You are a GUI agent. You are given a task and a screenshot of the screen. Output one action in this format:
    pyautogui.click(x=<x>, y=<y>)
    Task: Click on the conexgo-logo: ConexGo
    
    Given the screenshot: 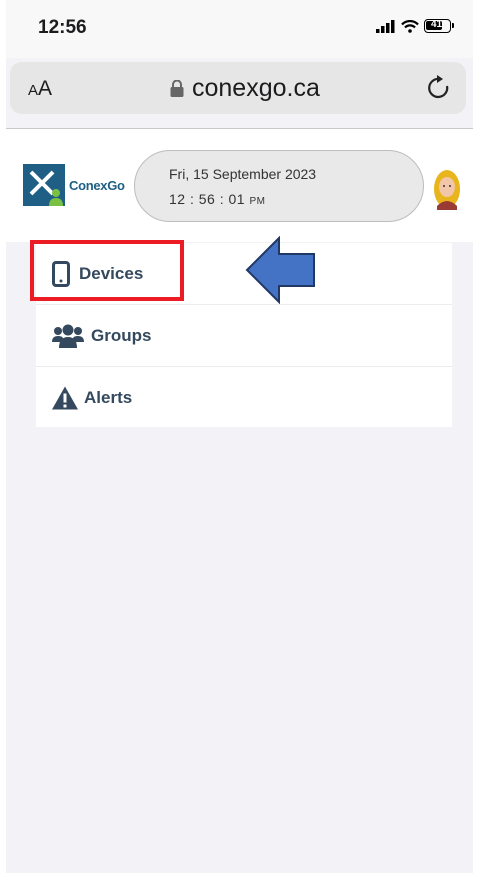 What is the action you would take?
    pyautogui.click(x=74, y=185)
    